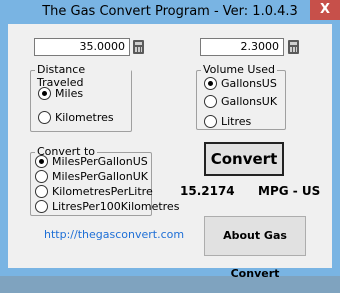  Describe the element at coordinates (236, 121) in the screenshot. I see `radio-label-litres: Litres` at that location.